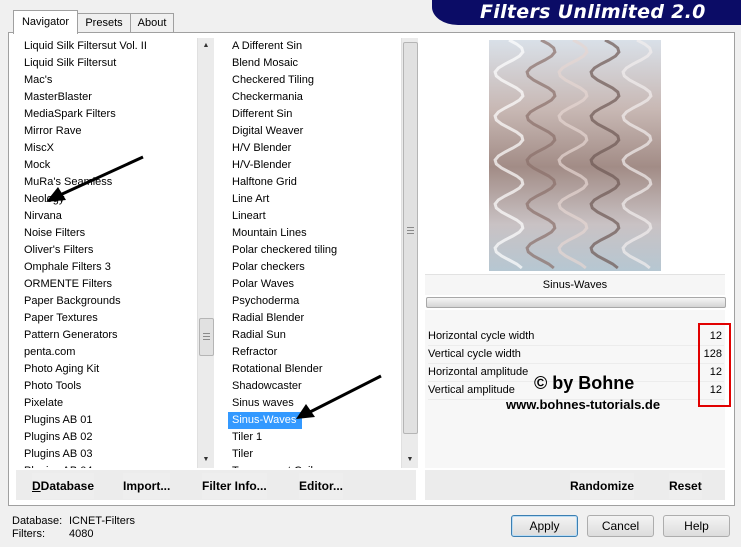 This screenshot has width=741, height=547. What do you see at coordinates (576, 354) in the screenshot?
I see `param-vertical-cycle-width: Vertical cycle width 128` at bounding box center [576, 354].